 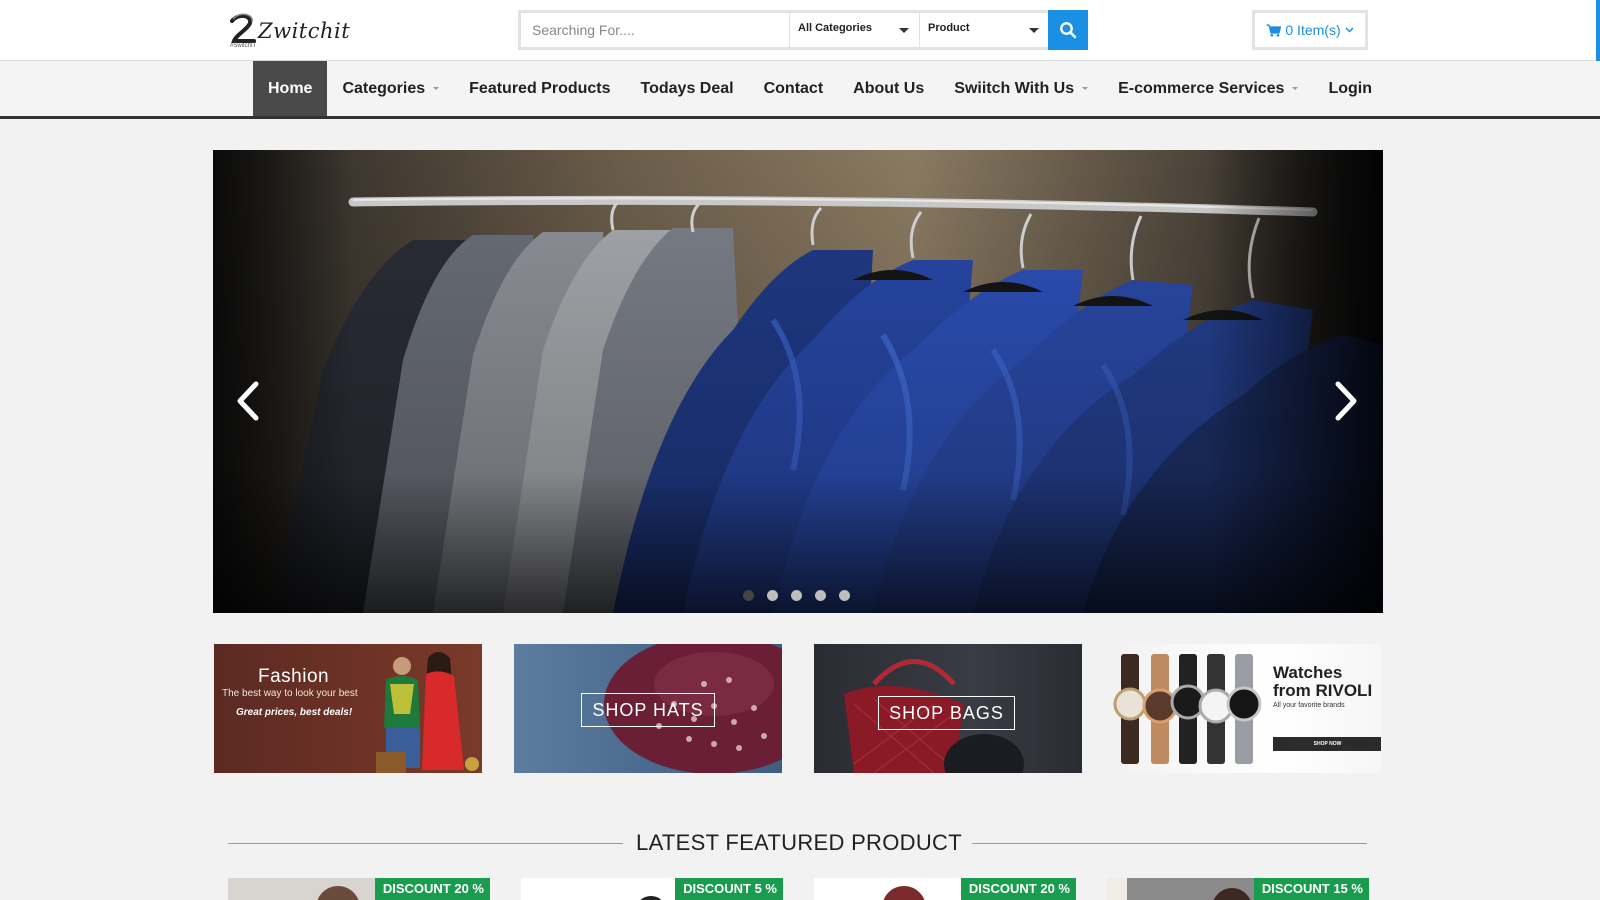 I want to click on nav-item-ecommerce-services: E-commerce Services, so click(x=1208, y=88).